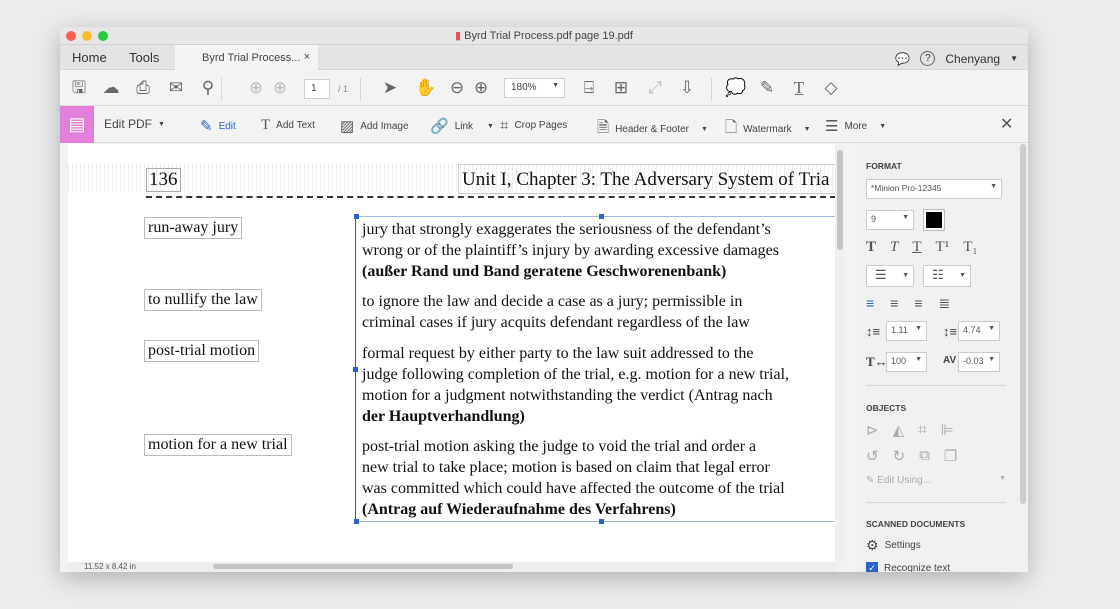 This screenshot has height=609, width=1120. What do you see at coordinates (972, 59) in the screenshot?
I see `user-name: Chenyang` at bounding box center [972, 59].